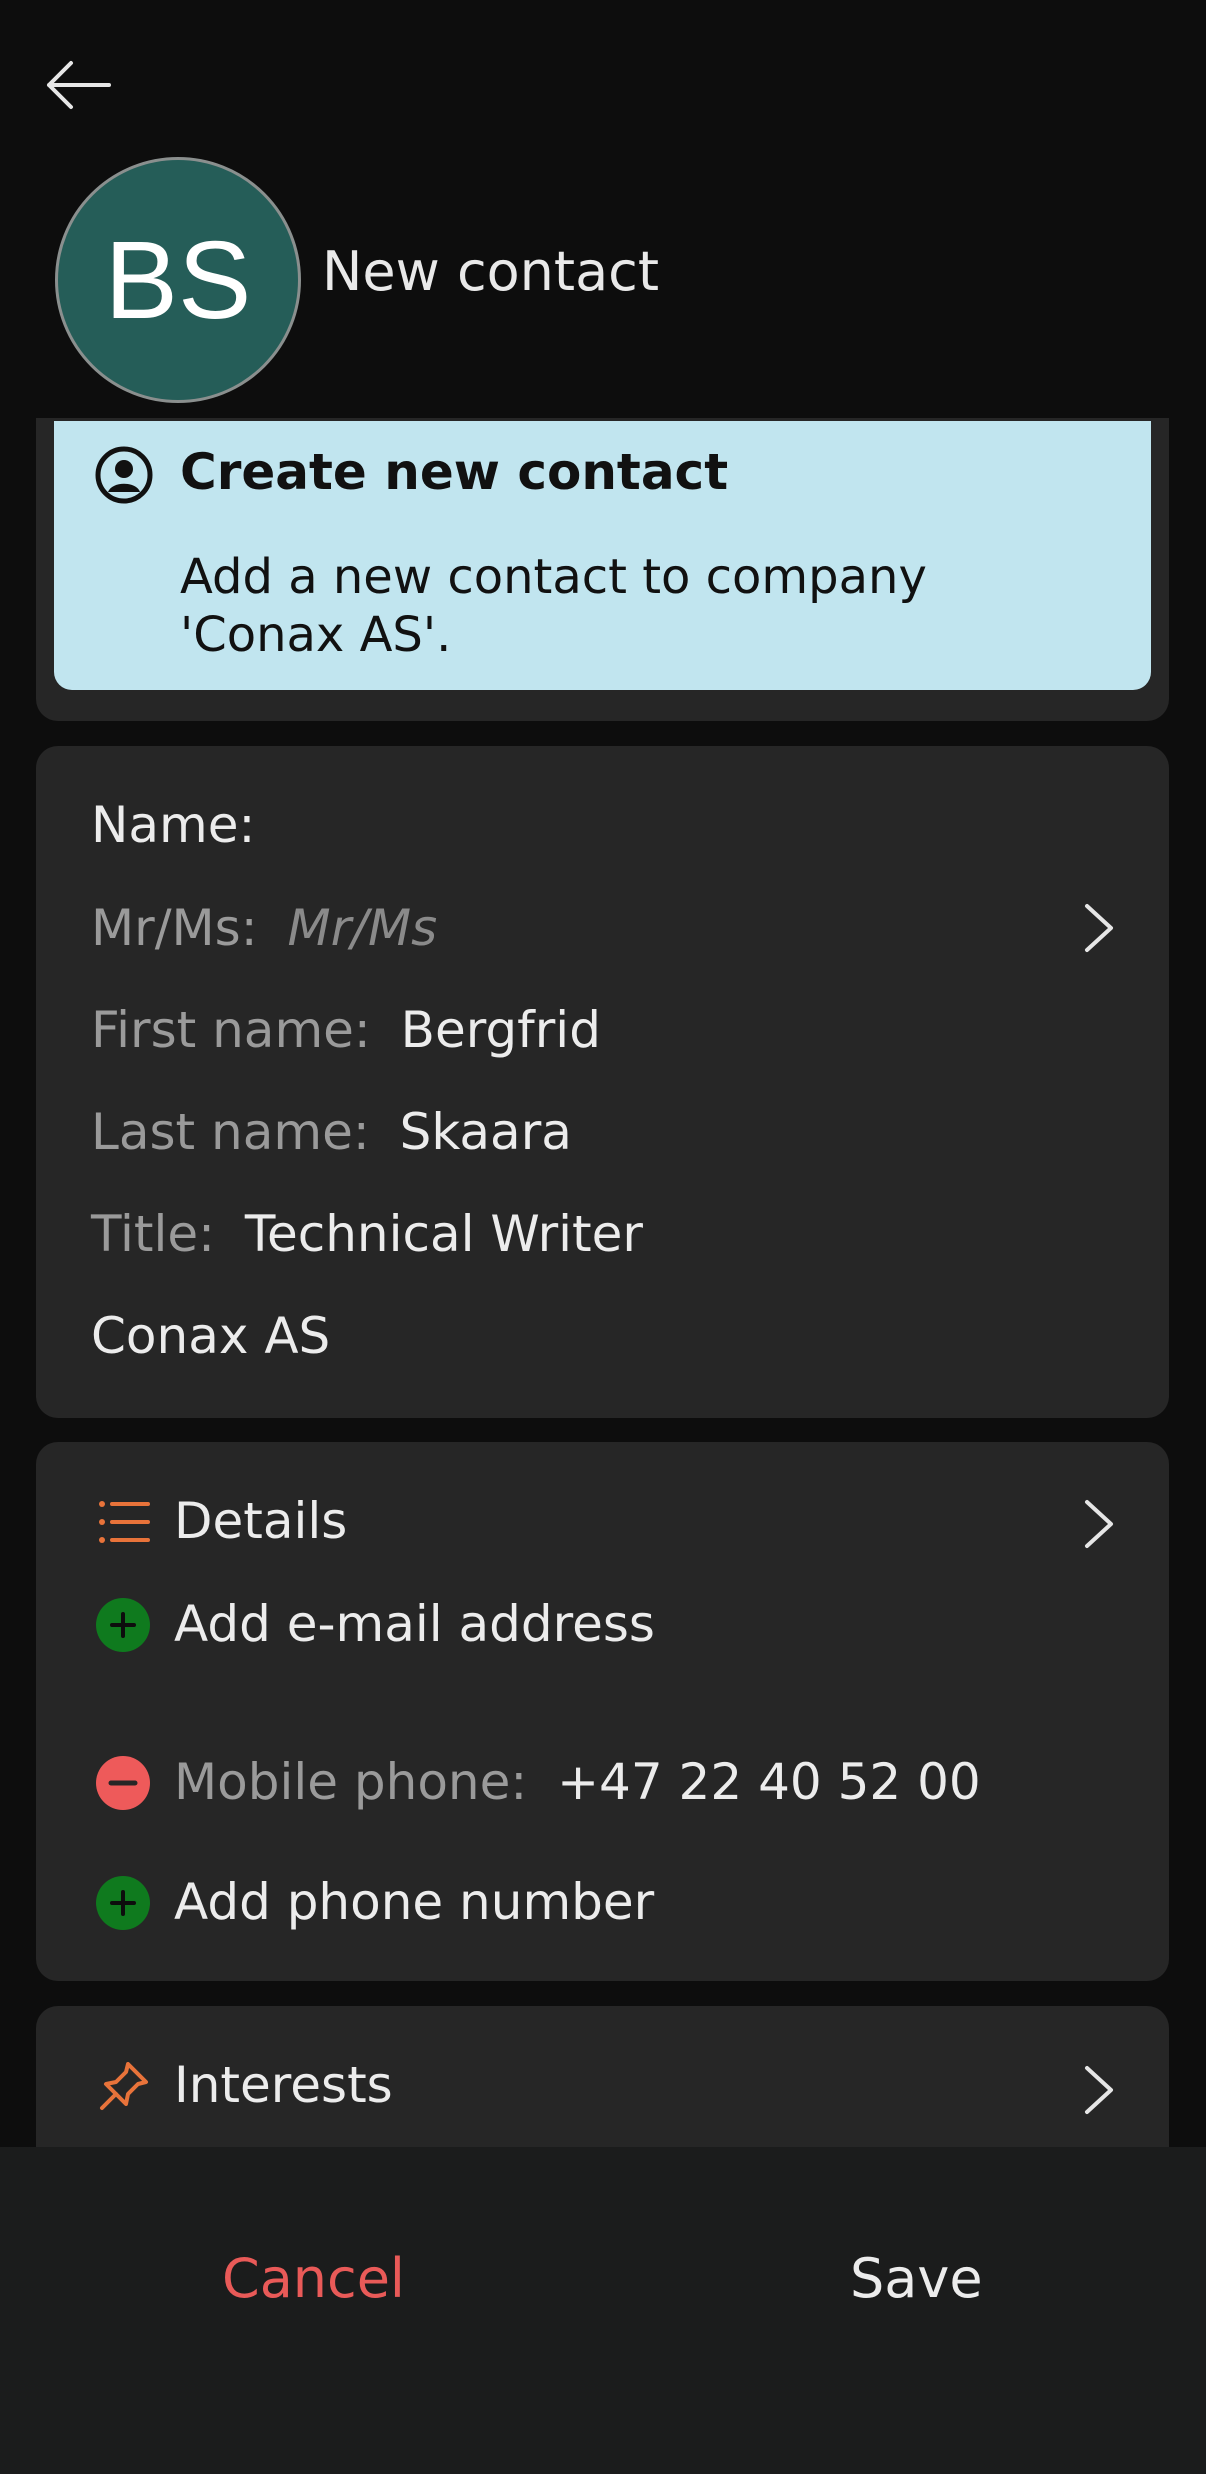 The height and width of the screenshot is (2474, 1206). Describe the element at coordinates (500, 1030) in the screenshot. I see `first-name-value: Bergfrid` at that location.